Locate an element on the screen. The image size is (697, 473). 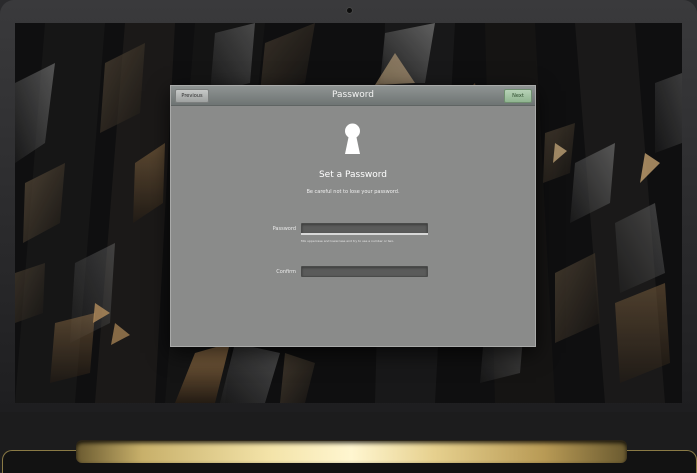
laptop-hinge is located at coordinates (351, 452).